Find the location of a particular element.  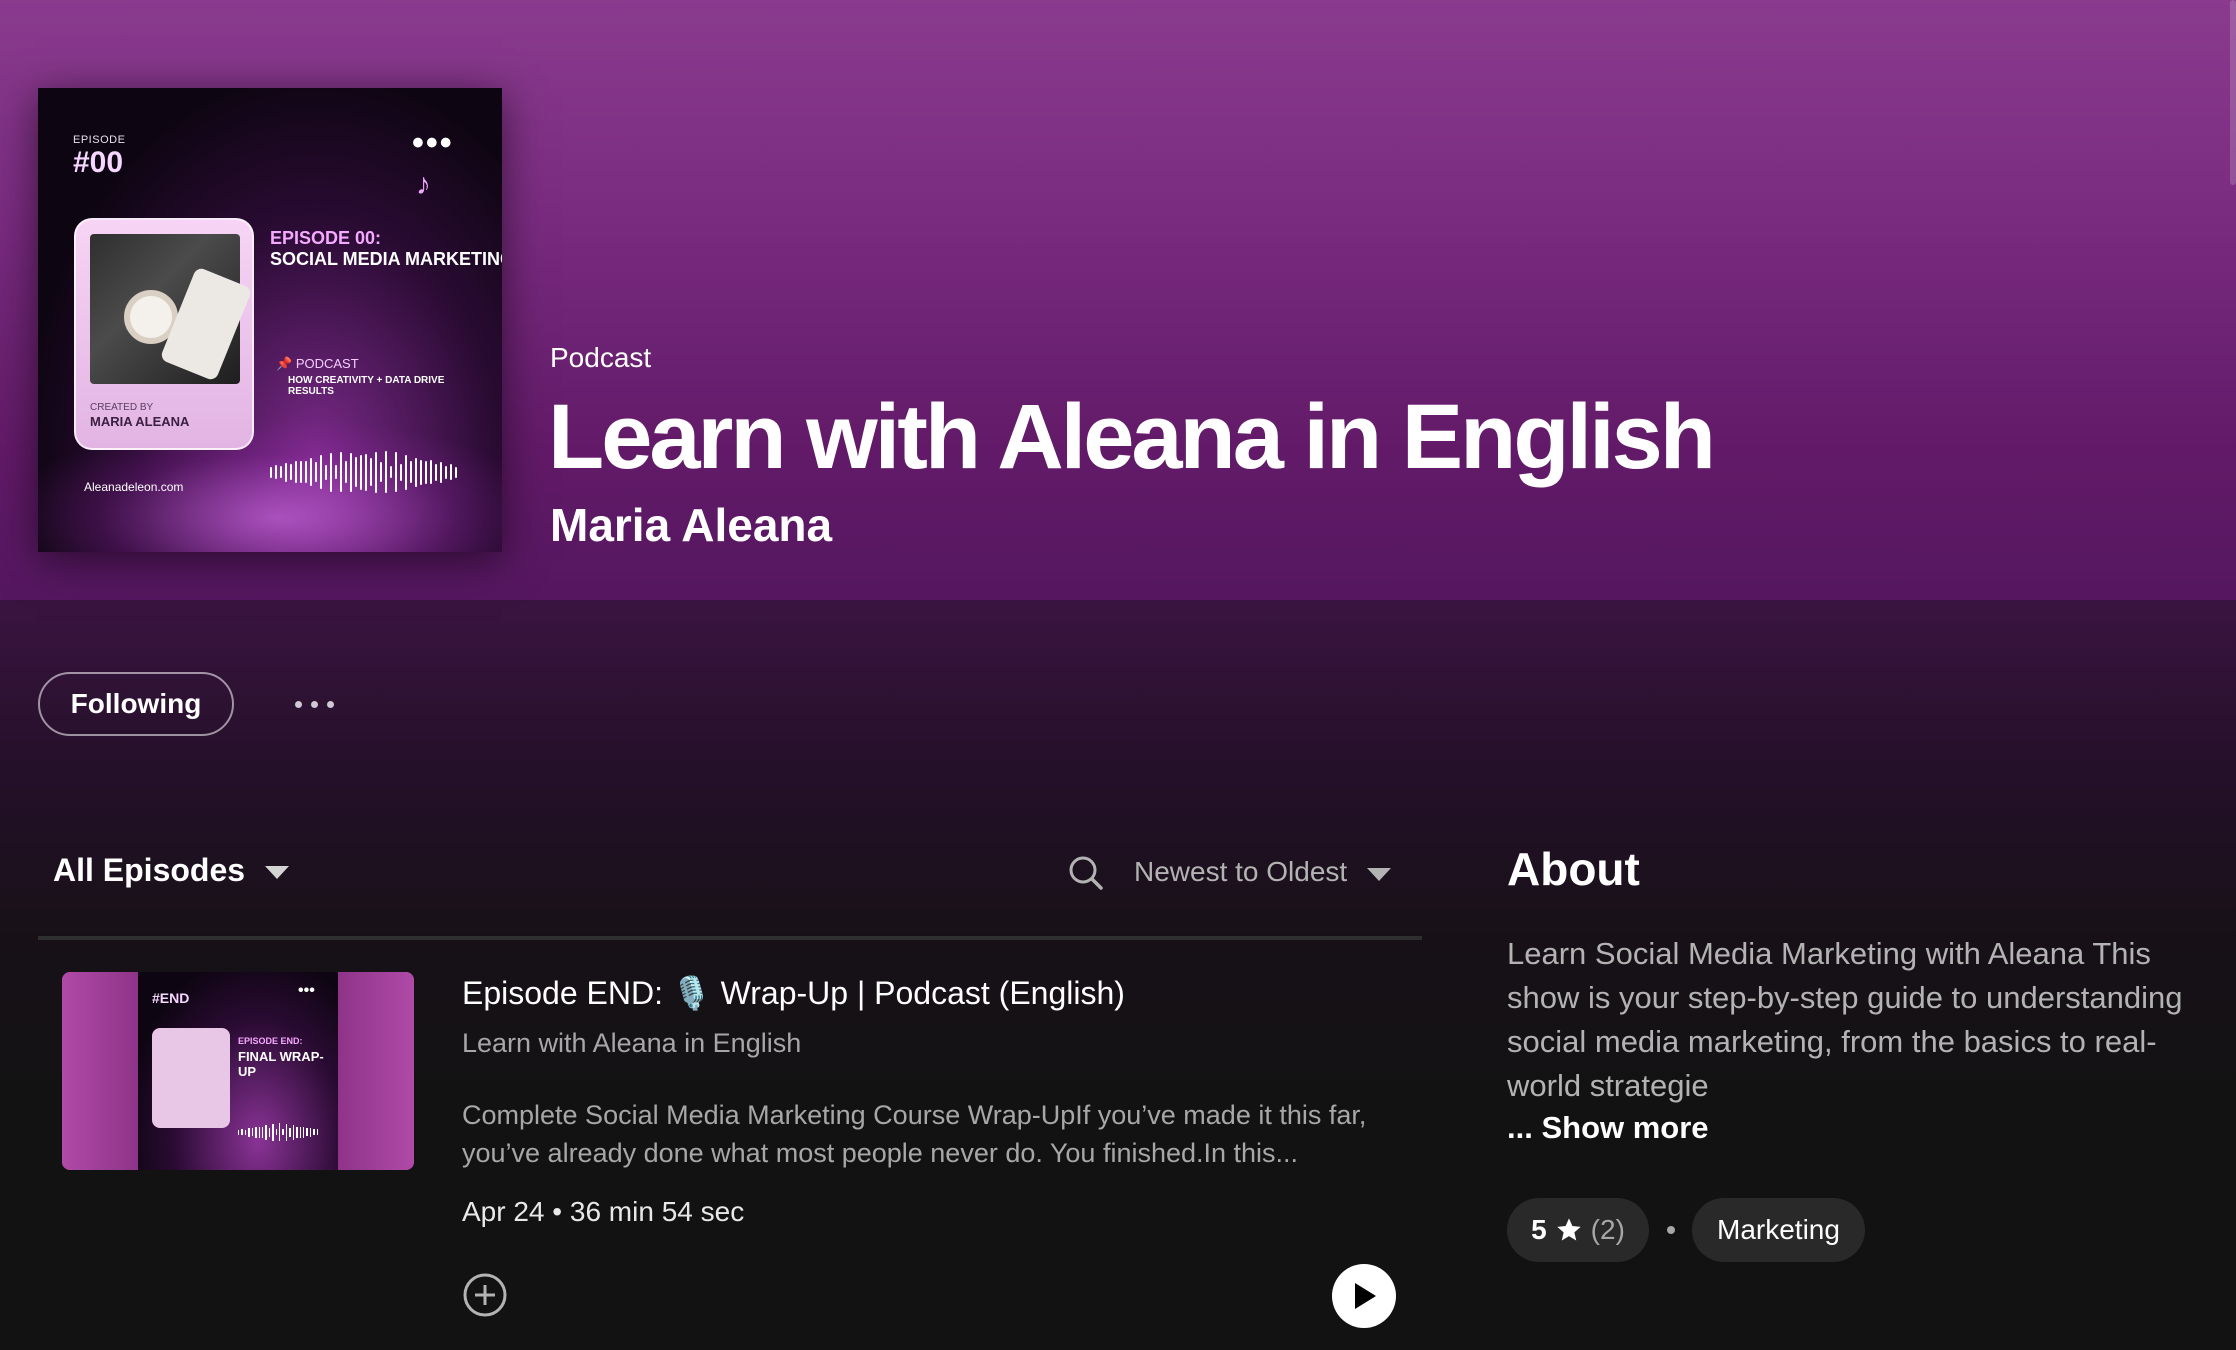

list-divider is located at coordinates (730, 938).